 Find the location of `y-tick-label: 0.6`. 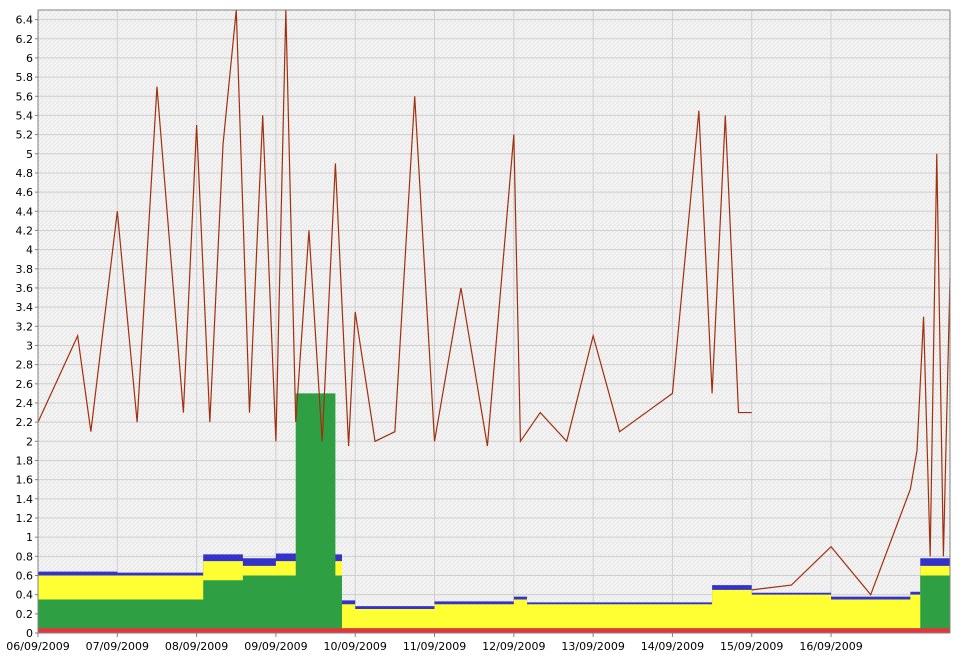

y-tick-label: 0.6 is located at coordinates (25, 575).